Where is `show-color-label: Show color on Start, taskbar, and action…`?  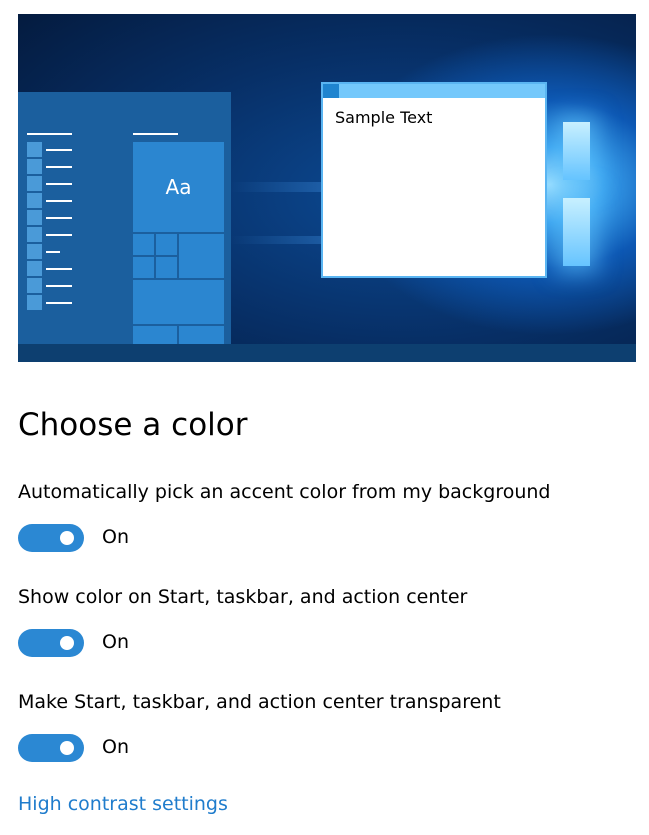 show-color-label: Show color on Start, taskbar, and action… is located at coordinates (243, 597).